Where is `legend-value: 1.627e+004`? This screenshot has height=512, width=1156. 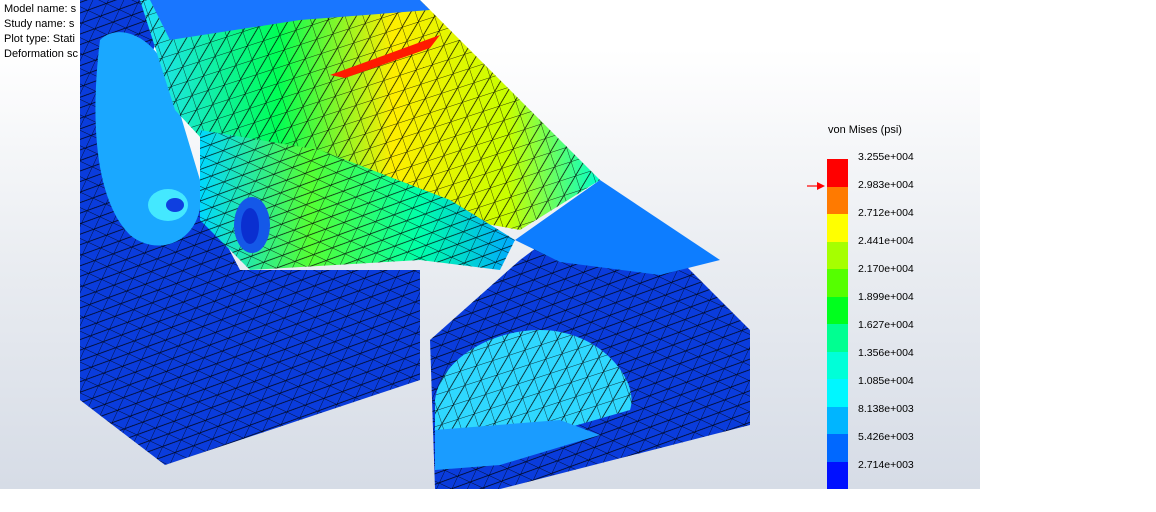
legend-value: 1.627e+004 is located at coordinates (886, 325).